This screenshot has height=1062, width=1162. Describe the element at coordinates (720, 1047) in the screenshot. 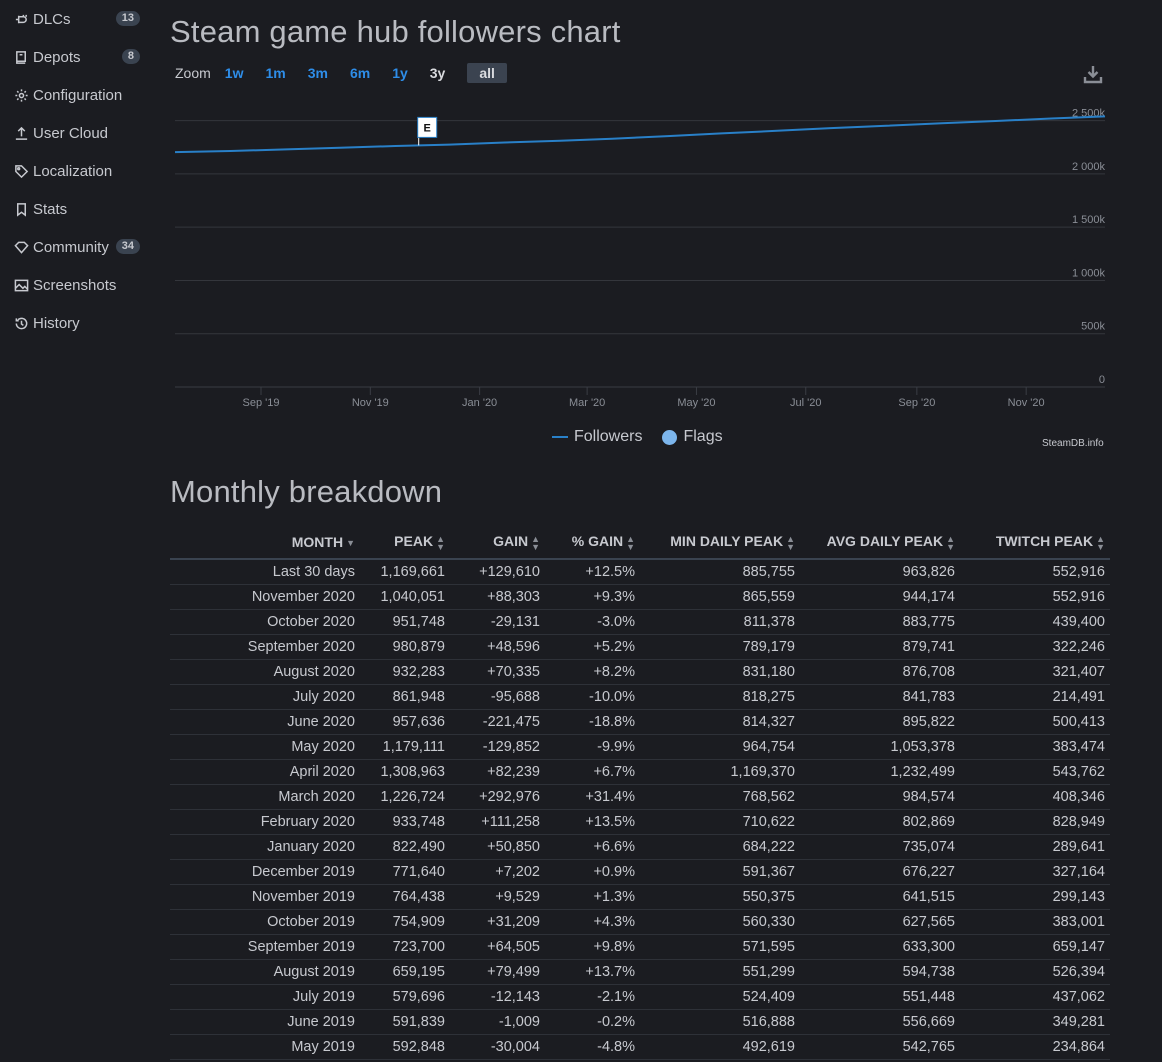

I see `cell-min-daily-peak: 492,619` at that location.